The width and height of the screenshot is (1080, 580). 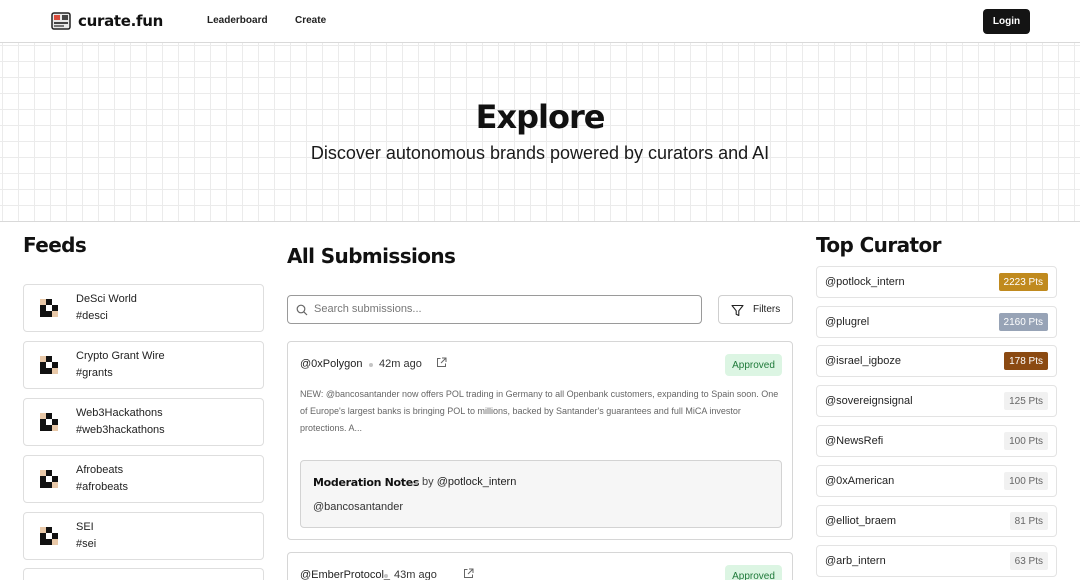 What do you see at coordinates (94, 373) in the screenshot?
I see `feed-tag: #grants` at bounding box center [94, 373].